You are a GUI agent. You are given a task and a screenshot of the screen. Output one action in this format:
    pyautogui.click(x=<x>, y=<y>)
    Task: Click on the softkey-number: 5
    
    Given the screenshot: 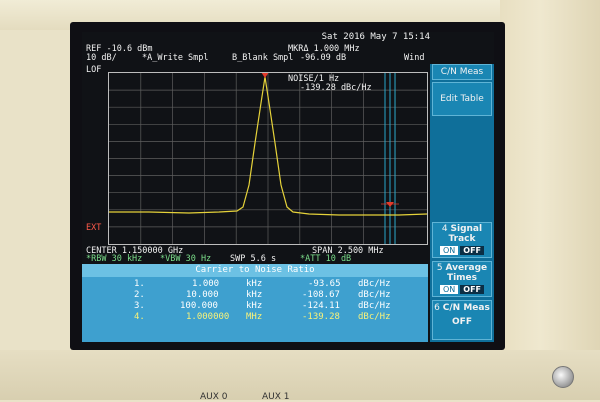 What is the action you would take?
    pyautogui.click(x=439, y=268)
    